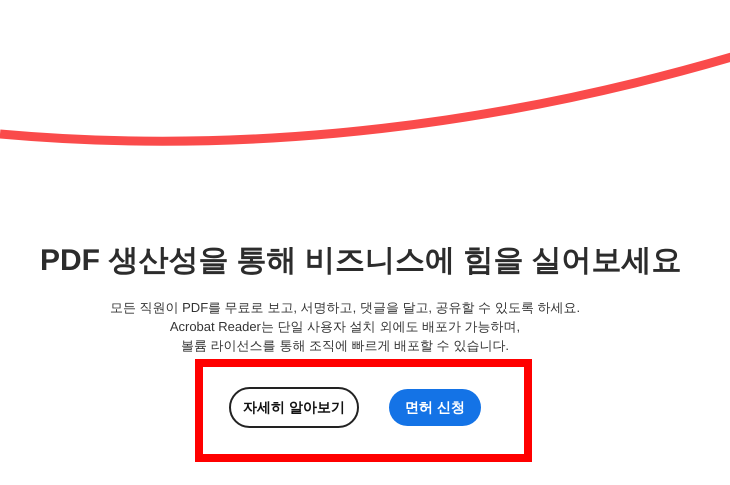  What do you see at coordinates (361, 261) in the screenshot?
I see `heading: PDF 생산성을 통해 비즈니스에 힘을 실어보세요` at bounding box center [361, 261].